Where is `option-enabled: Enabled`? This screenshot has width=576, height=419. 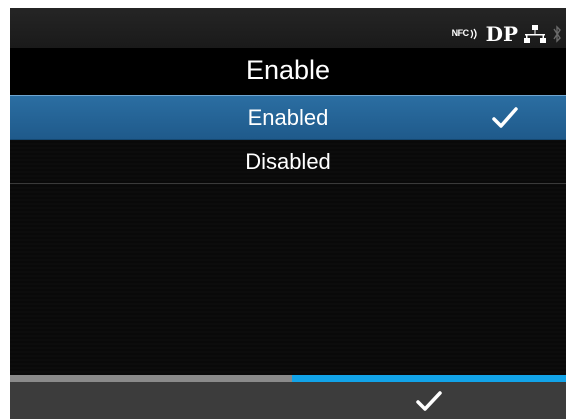 option-enabled: Enabled is located at coordinates (288, 117).